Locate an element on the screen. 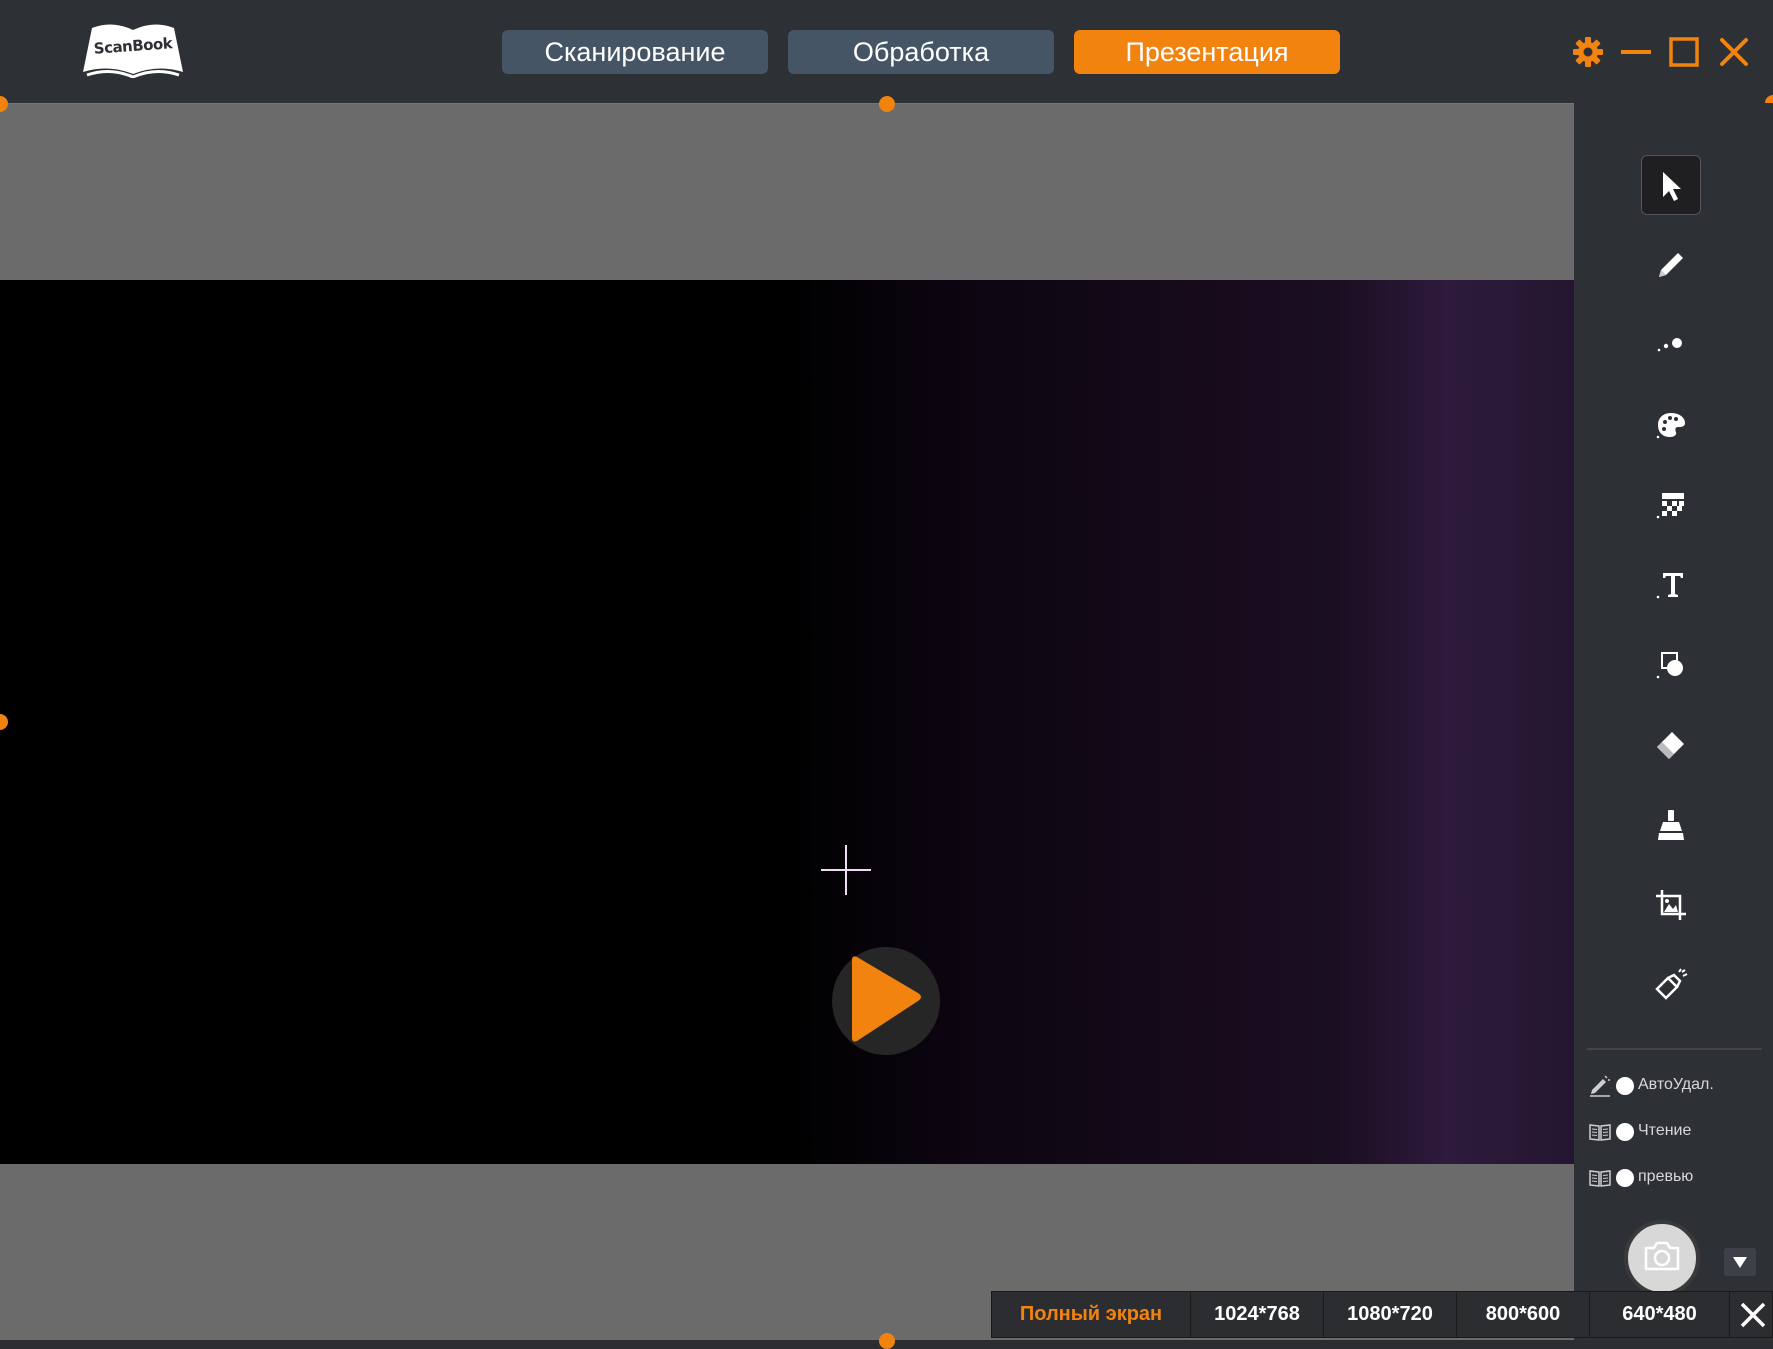 The width and height of the screenshot is (1773, 1349). eraser-icon is located at coordinates (1670, 745).